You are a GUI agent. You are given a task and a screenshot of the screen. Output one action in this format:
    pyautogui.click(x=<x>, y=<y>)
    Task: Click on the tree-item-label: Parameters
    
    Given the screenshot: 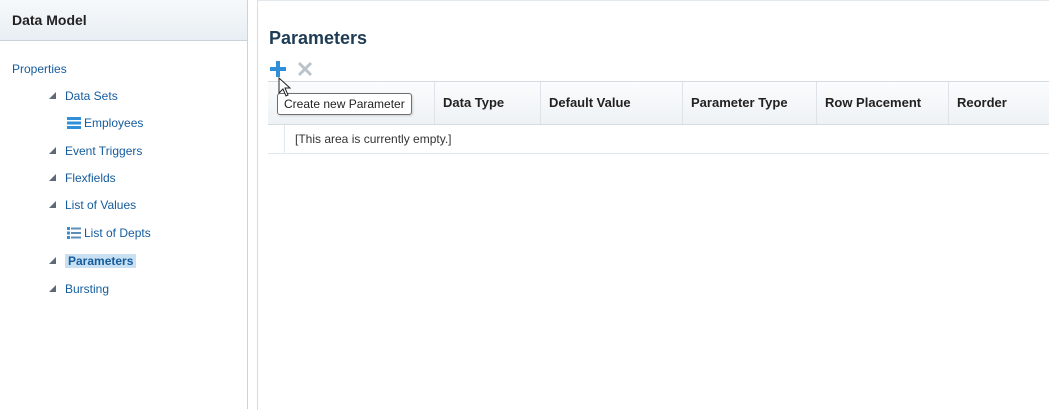 What is the action you would take?
    pyautogui.click(x=101, y=261)
    